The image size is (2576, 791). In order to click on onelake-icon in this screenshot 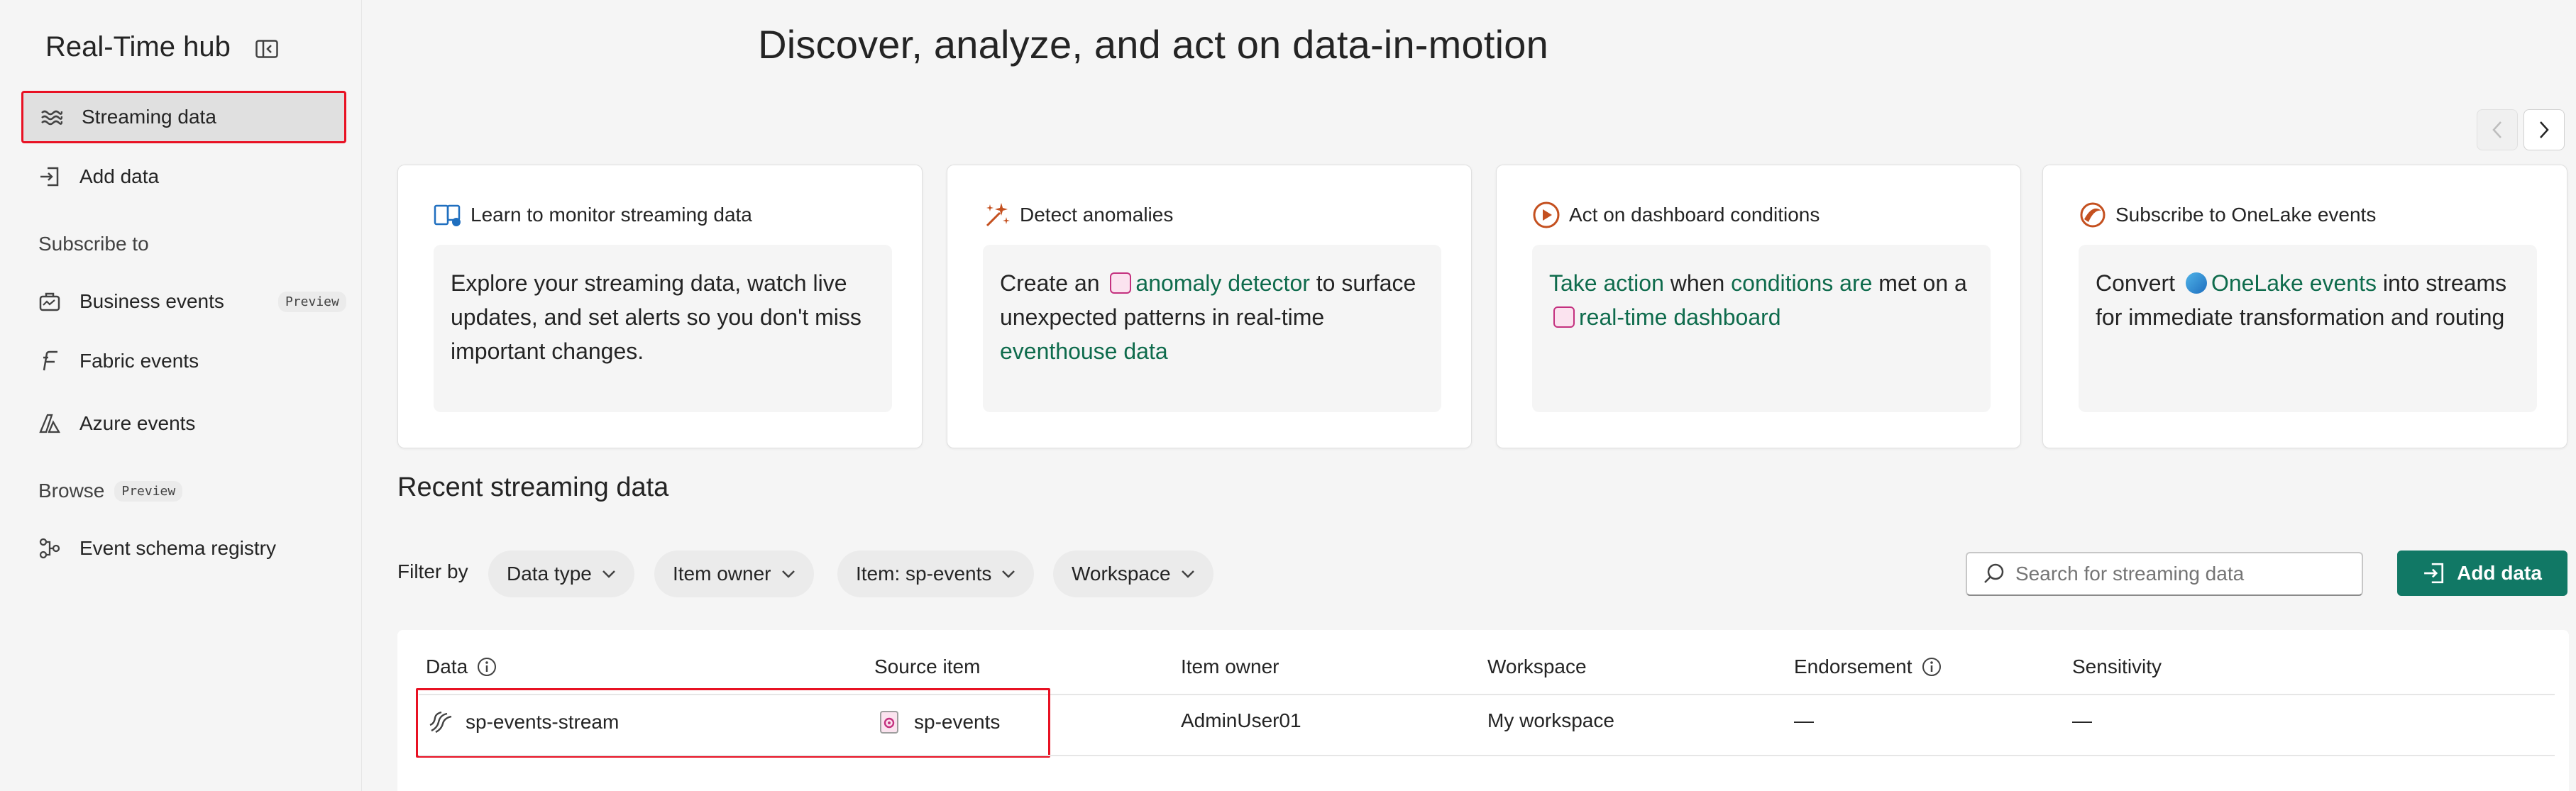, I will do `click(2093, 215)`.